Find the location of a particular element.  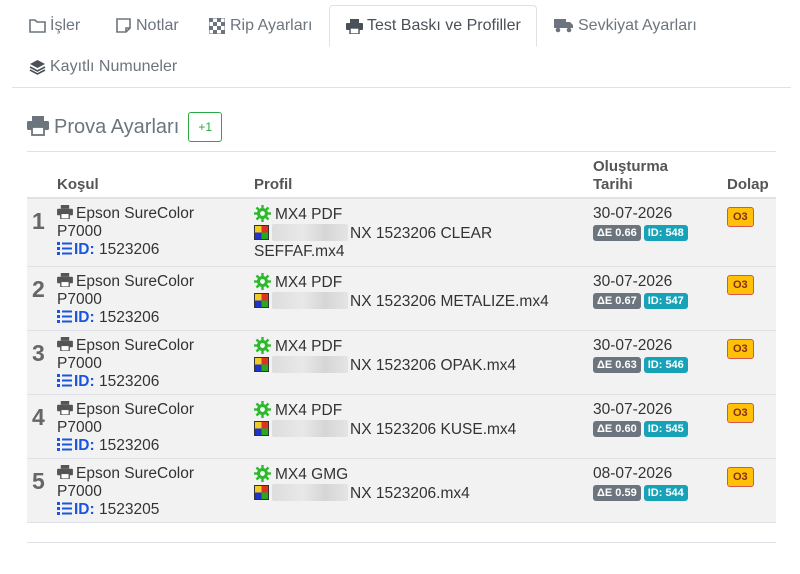

id-badge: ID: 547 is located at coordinates (665, 301).